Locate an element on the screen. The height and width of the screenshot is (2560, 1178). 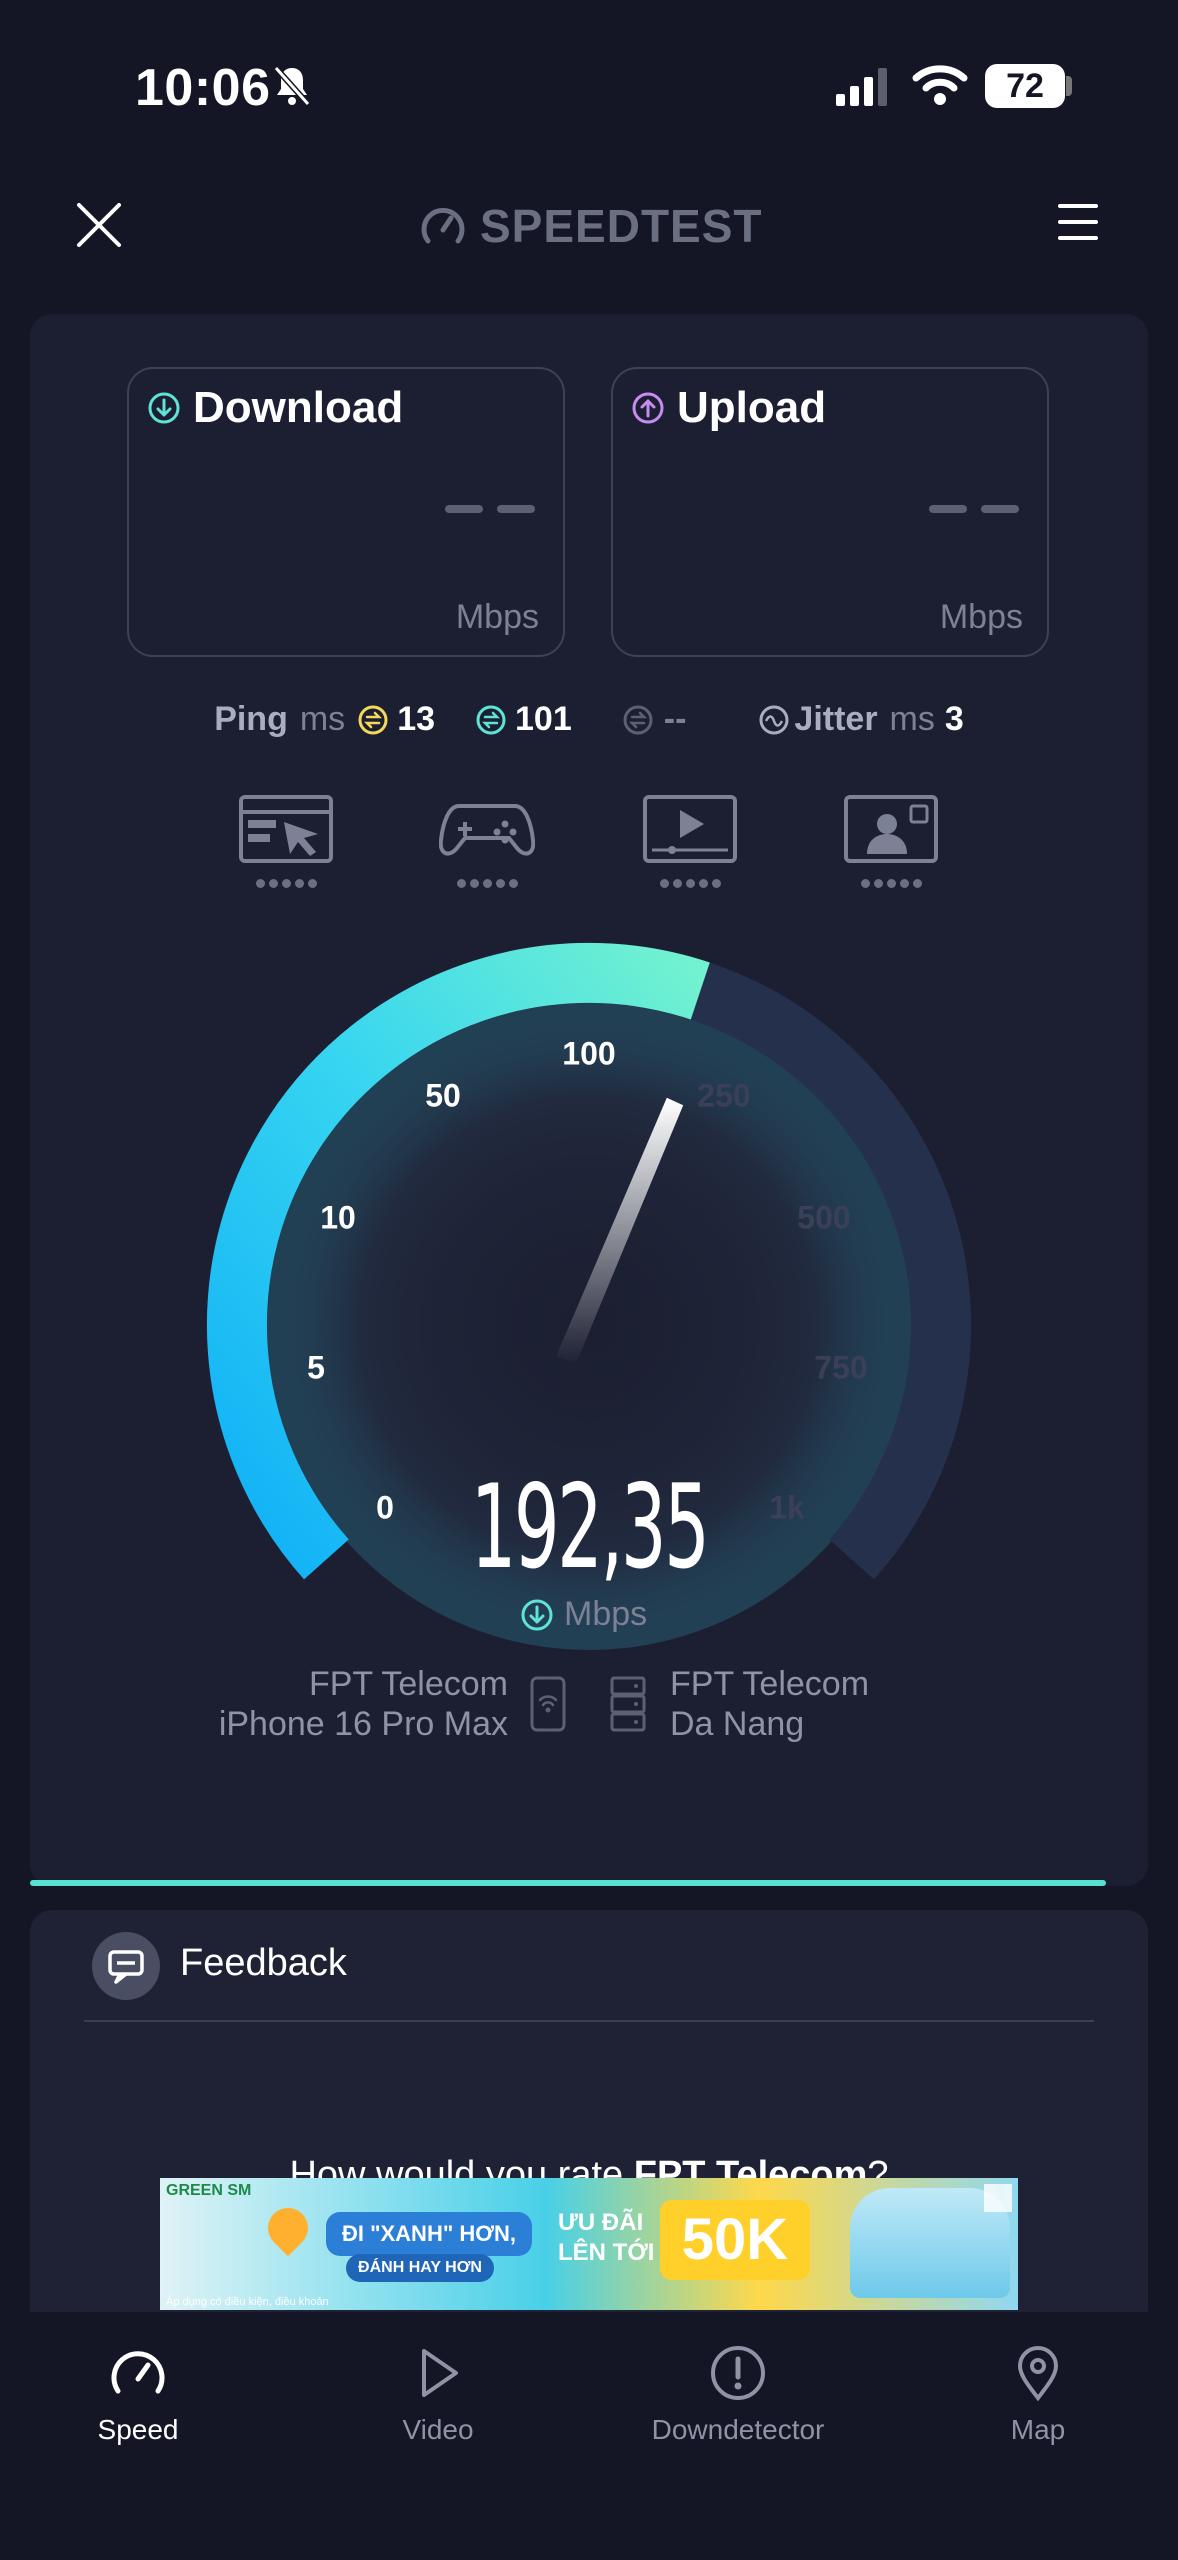
nav-item-video: Video is located at coordinates (438, 2395).